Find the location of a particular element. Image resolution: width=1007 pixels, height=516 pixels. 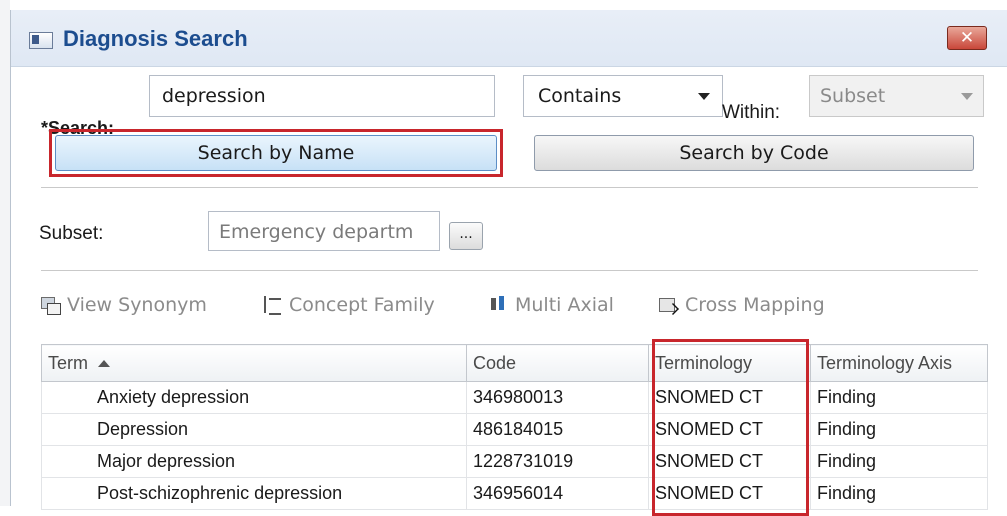

title-bar: Diagnosis Search ✕ is located at coordinates (509, 38).